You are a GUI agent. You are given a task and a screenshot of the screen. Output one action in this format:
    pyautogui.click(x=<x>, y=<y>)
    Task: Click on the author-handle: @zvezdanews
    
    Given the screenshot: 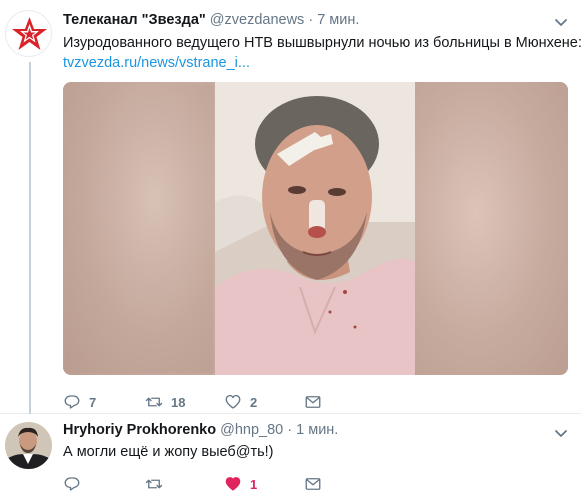 What is the action you would take?
    pyautogui.click(x=257, y=20)
    